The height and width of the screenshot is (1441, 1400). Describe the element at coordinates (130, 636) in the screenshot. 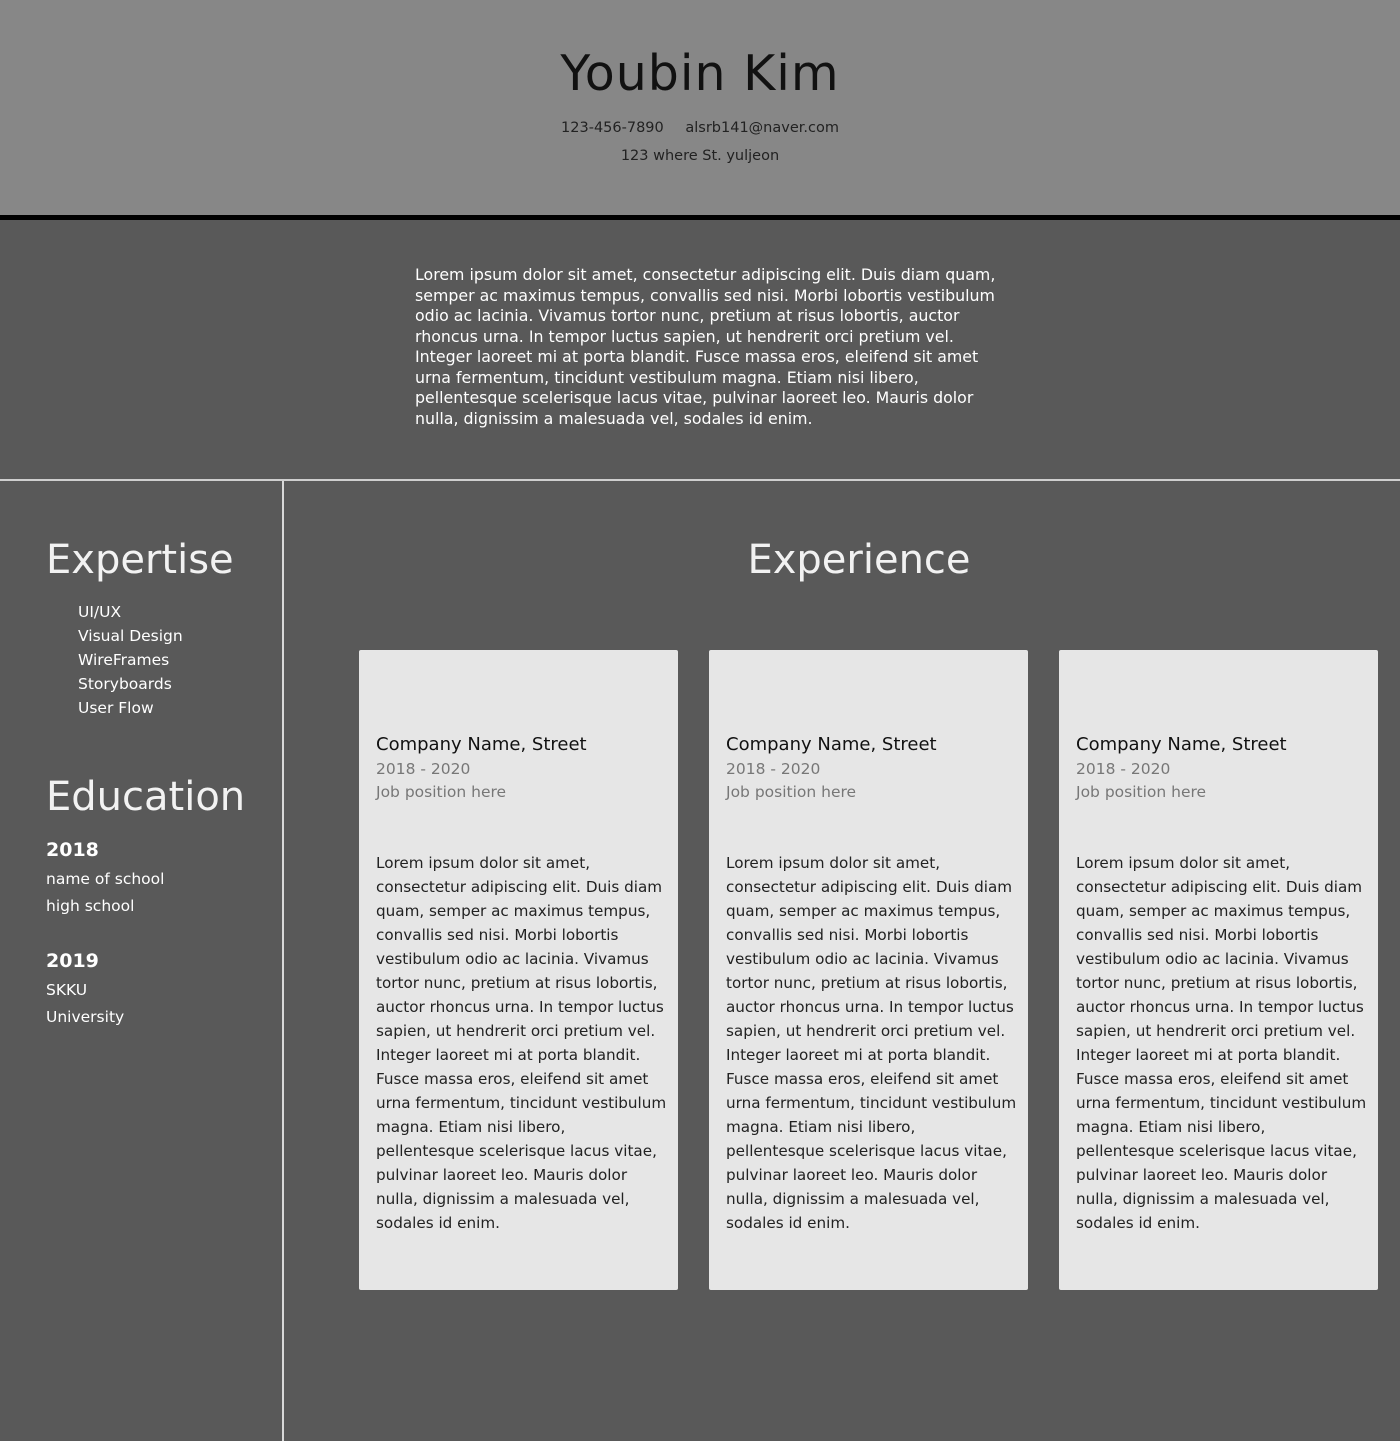

I see `expertise-item: Visual Design` at that location.